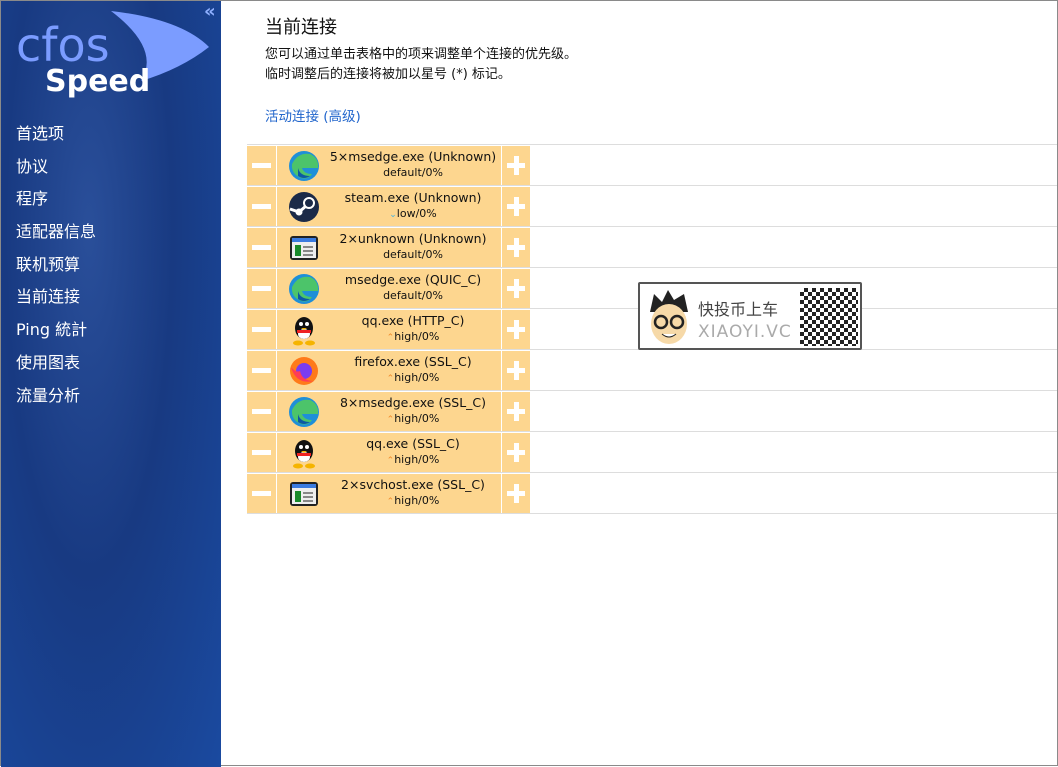 The width and height of the screenshot is (1058, 767). I want to click on connection-name: 8×msedge.exe (SSL_C), so click(413, 402).